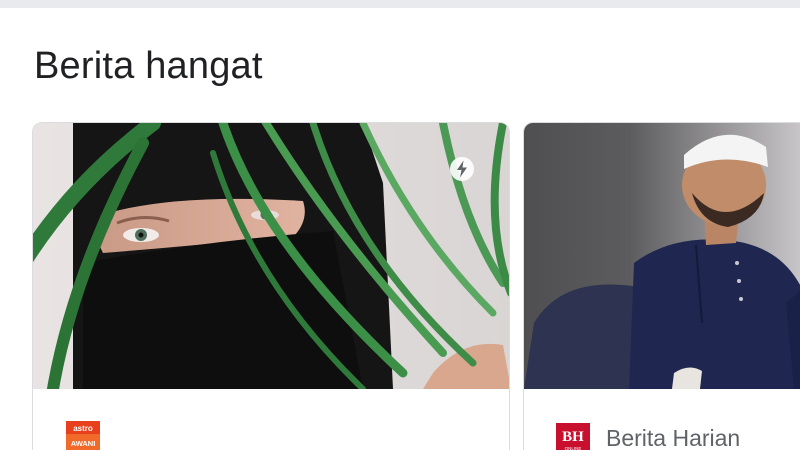  Describe the element at coordinates (83, 428) in the screenshot. I see `svg-text: astro` at that location.